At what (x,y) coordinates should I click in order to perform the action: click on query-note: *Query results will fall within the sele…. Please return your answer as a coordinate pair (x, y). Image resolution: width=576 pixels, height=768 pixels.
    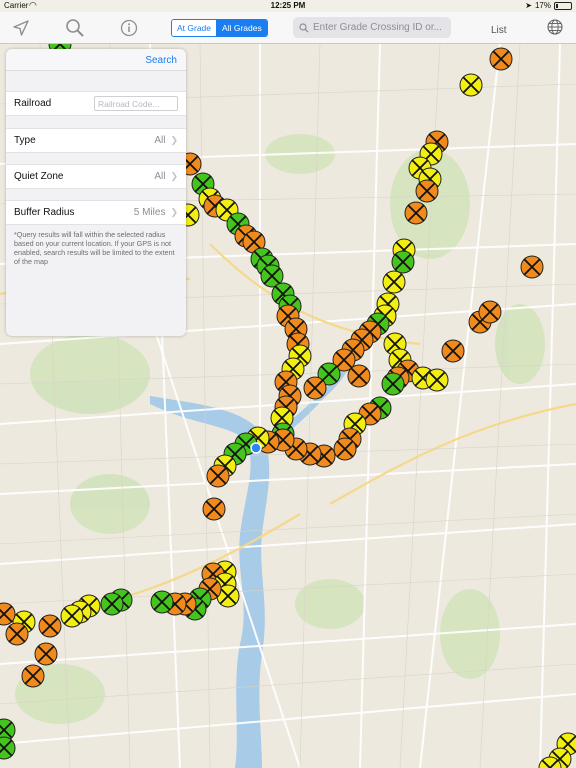
    Looking at the image, I should click on (94, 248).